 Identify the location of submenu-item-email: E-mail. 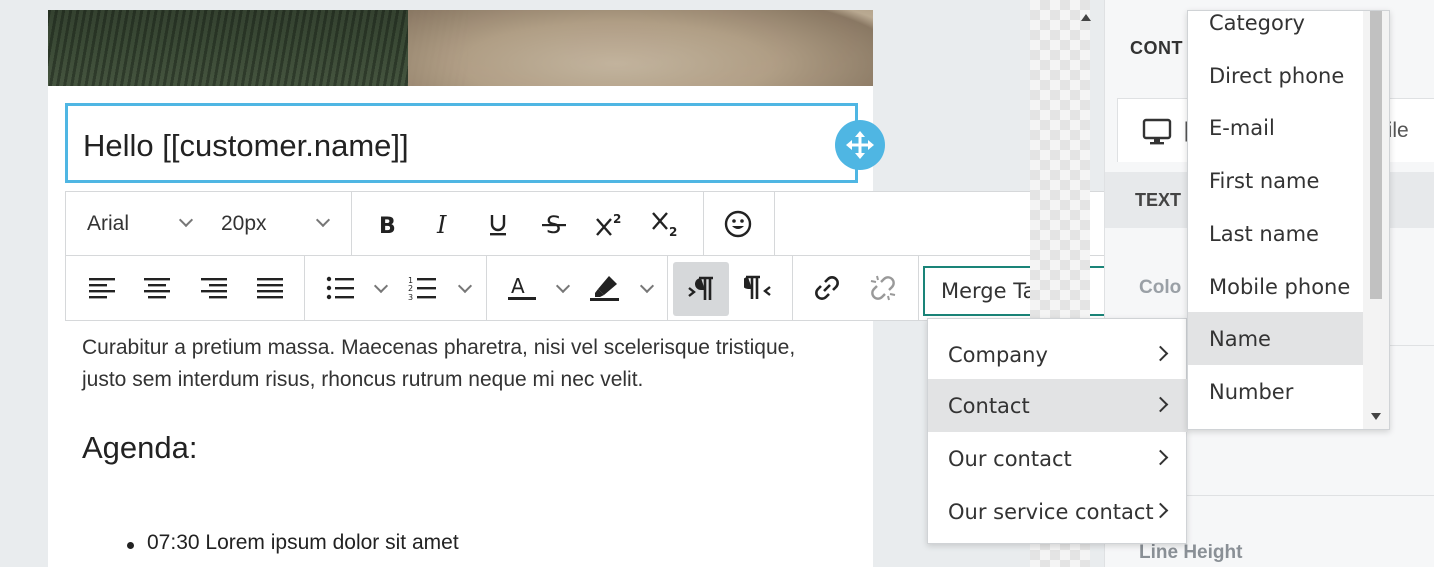
(1276, 127).